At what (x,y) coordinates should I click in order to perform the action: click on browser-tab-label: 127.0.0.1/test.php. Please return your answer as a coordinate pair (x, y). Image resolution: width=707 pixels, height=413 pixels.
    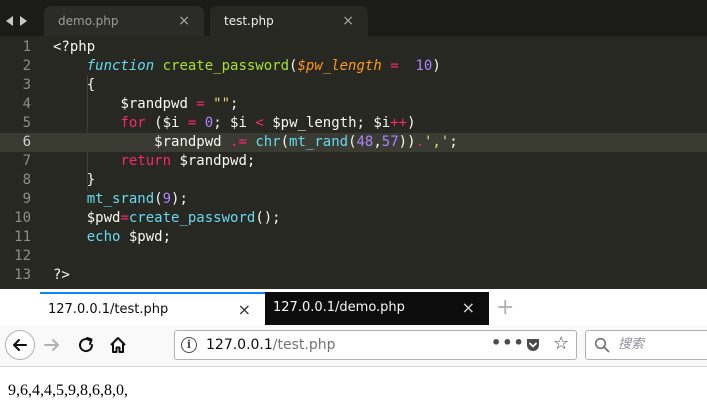
    Looking at the image, I should click on (108, 309).